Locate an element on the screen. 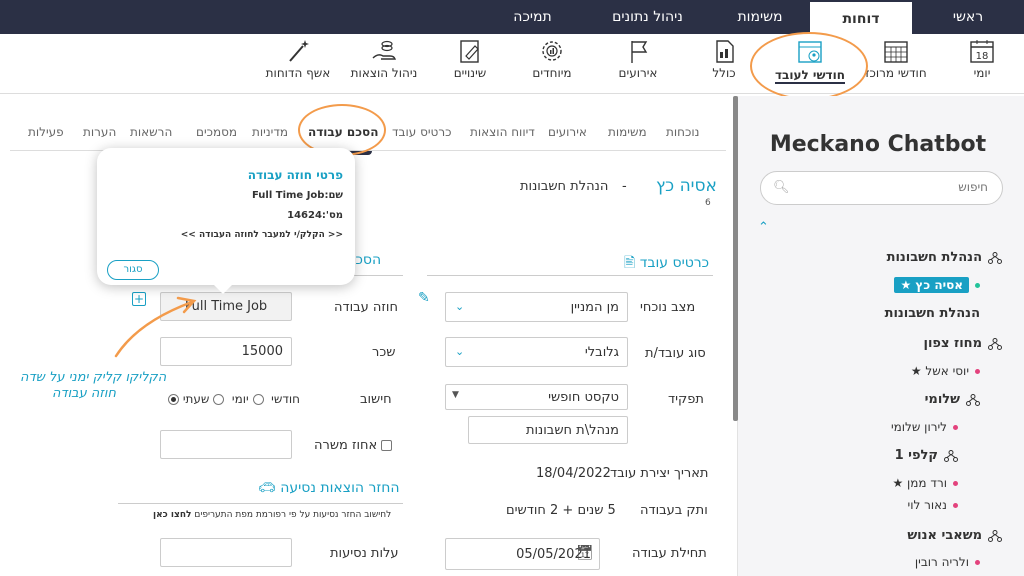 The height and width of the screenshot is (576, 1024). ribbon-monthly-summary: חודשי מרוכז is located at coordinates (896, 58).